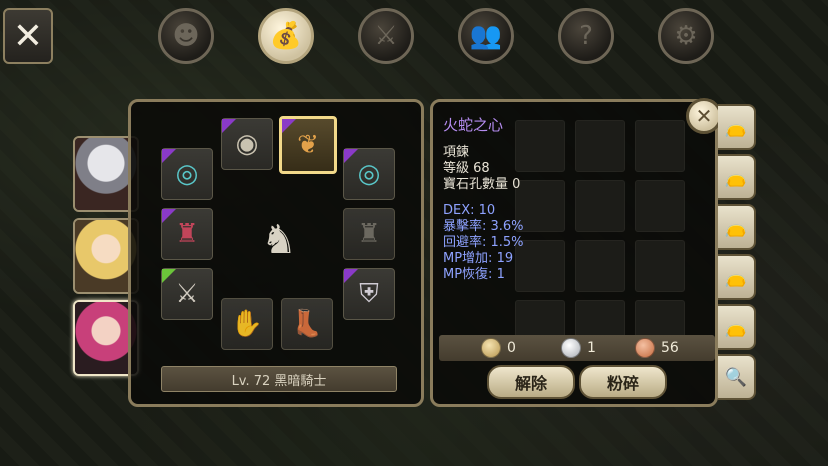 This screenshot has width=828, height=466. I want to click on bag-icon: 💰, so click(286, 36).